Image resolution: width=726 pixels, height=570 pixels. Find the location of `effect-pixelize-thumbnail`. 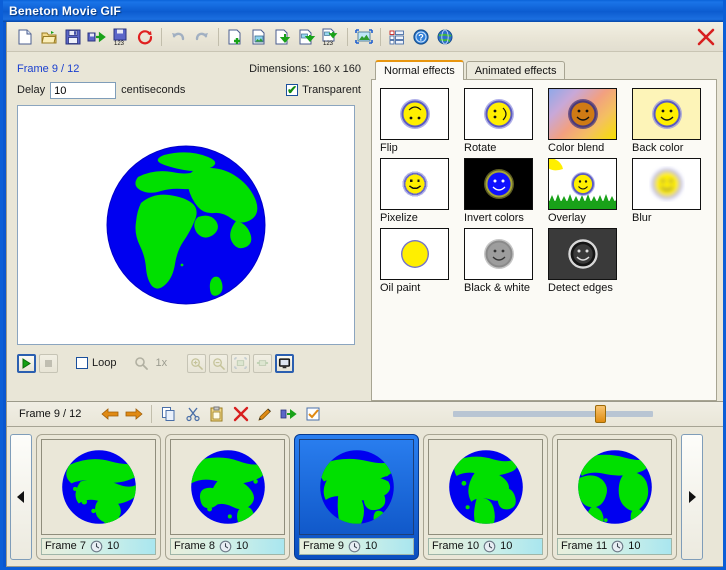

effect-pixelize-thumbnail is located at coordinates (414, 184).